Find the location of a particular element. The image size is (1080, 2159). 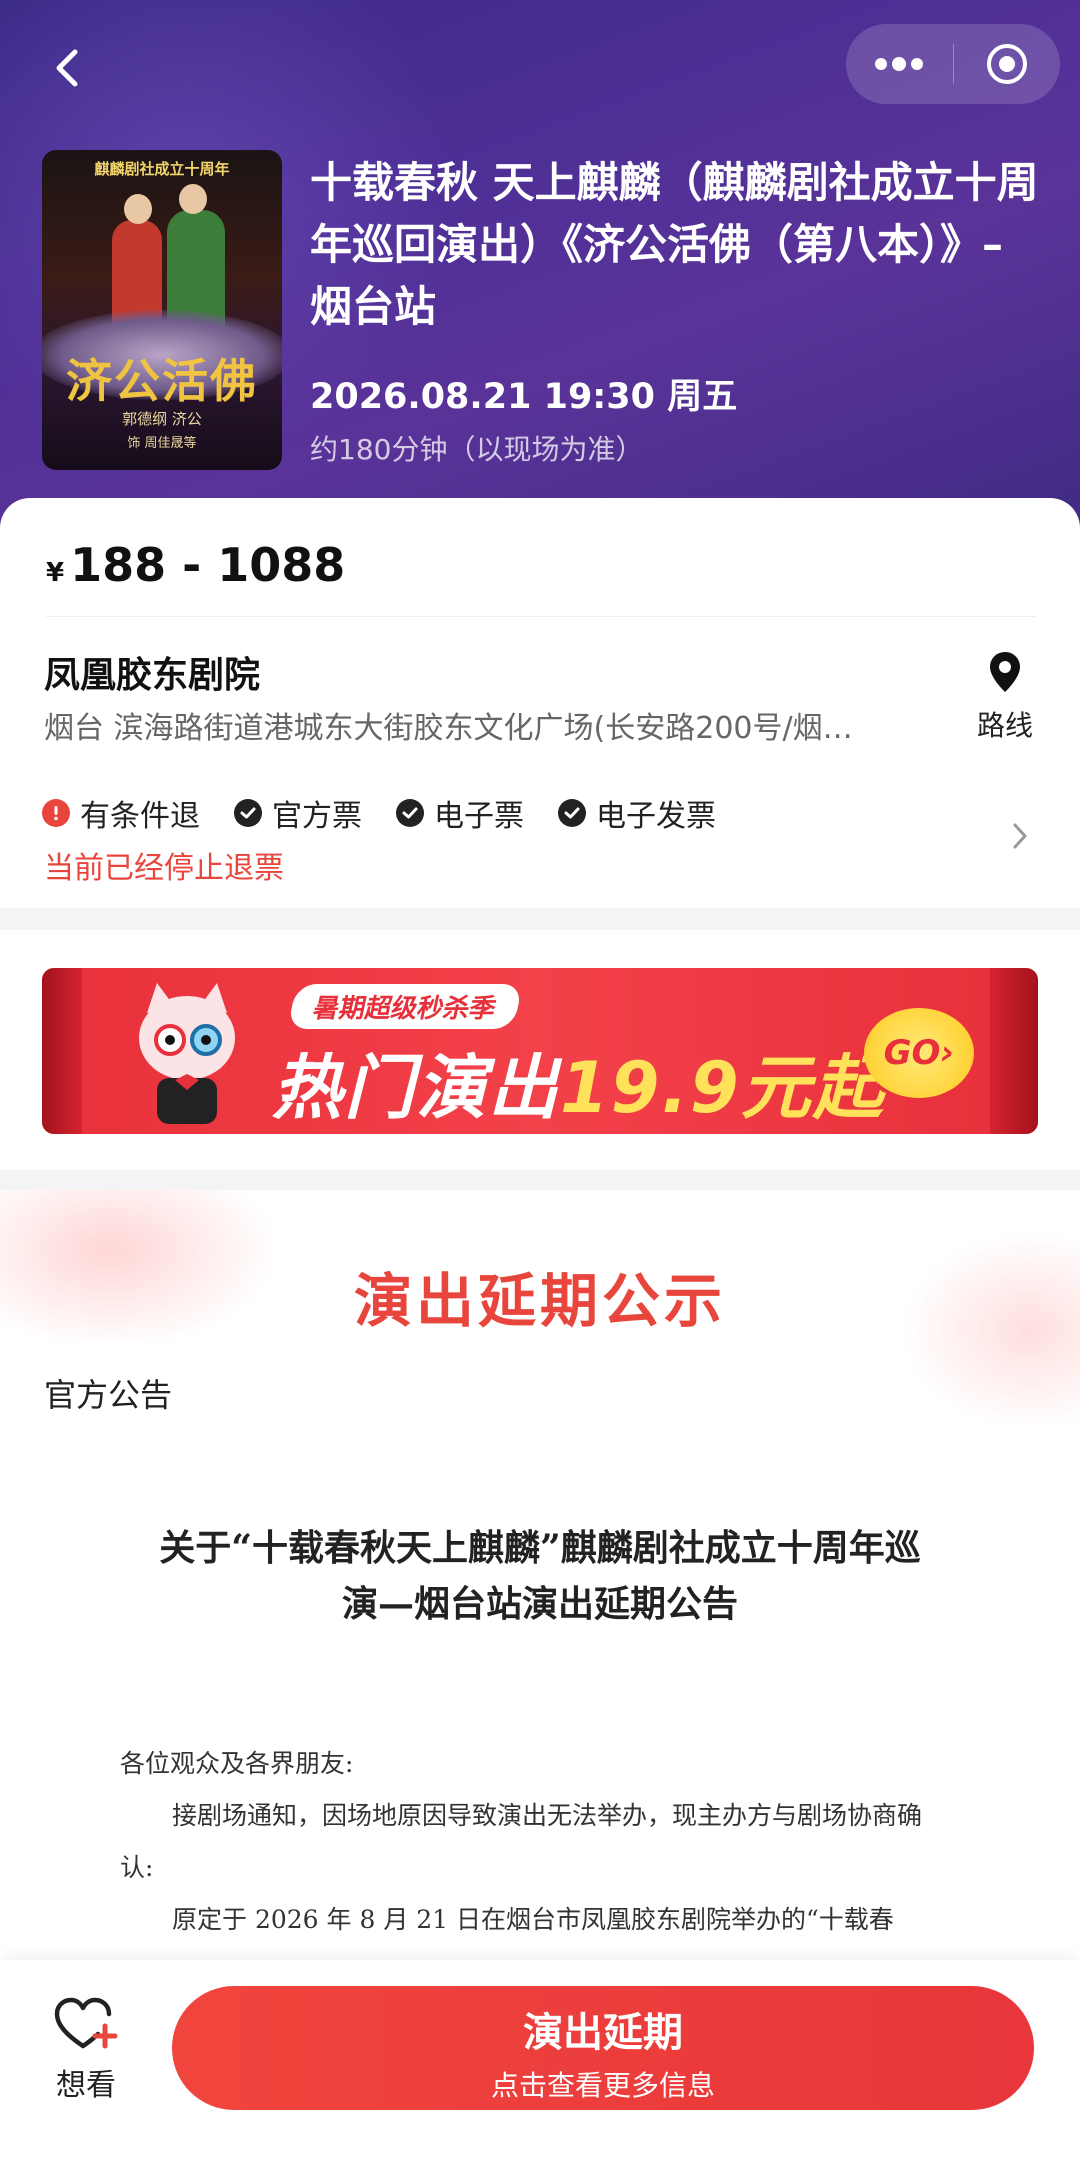

promo-prefix: 热门演出 is located at coordinates (416, 1088).